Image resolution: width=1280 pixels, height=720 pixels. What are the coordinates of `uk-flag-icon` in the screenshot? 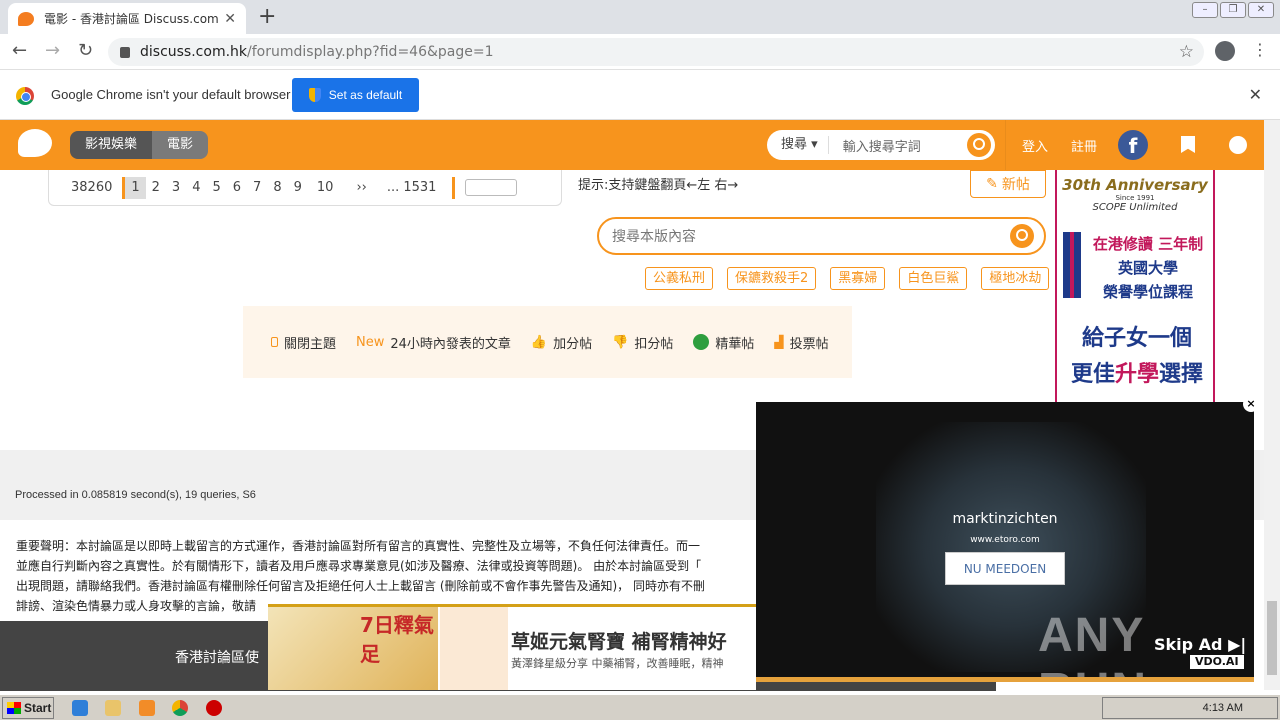 It's located at (1072, 265).